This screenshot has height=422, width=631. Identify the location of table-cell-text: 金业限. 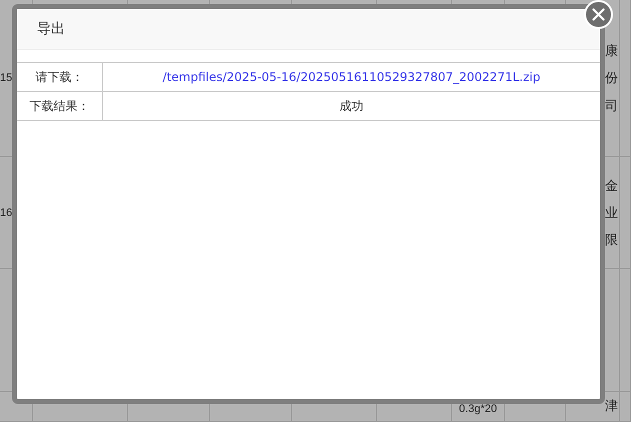
(611, 213).